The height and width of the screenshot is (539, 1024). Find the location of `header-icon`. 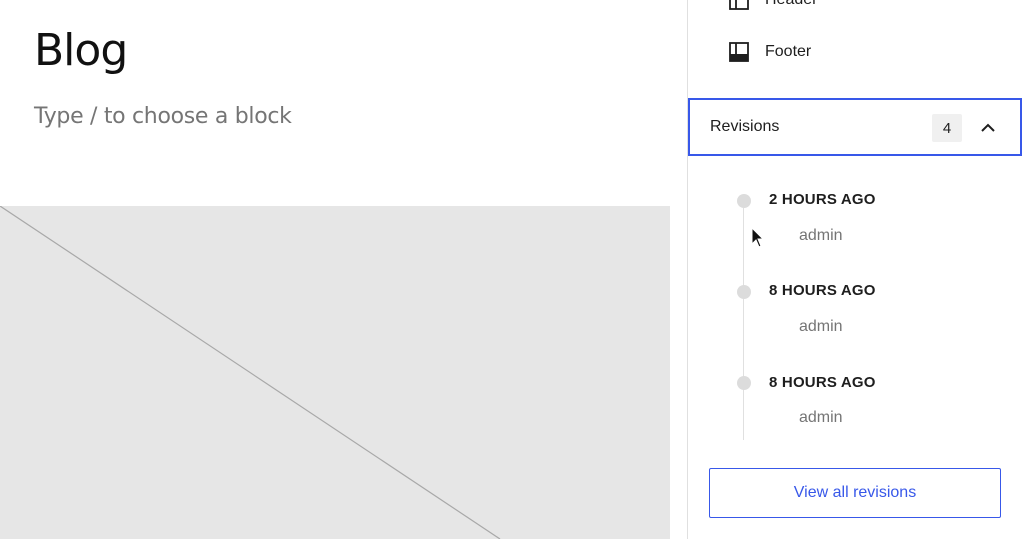

header-icon is located at coordinates (739, 5).